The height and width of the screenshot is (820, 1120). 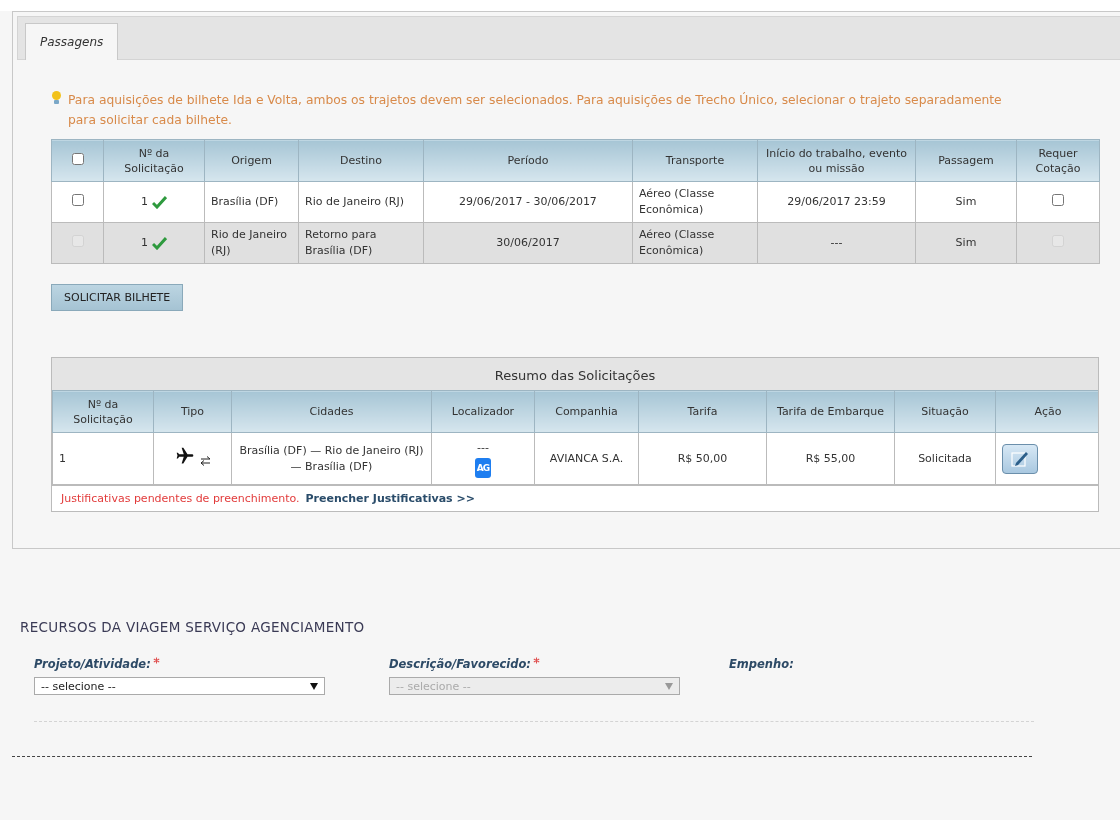 What do you see at coordinates (528, 160) in the screenshot?
I see `column-header: Período` at bounding box center [528, 160].